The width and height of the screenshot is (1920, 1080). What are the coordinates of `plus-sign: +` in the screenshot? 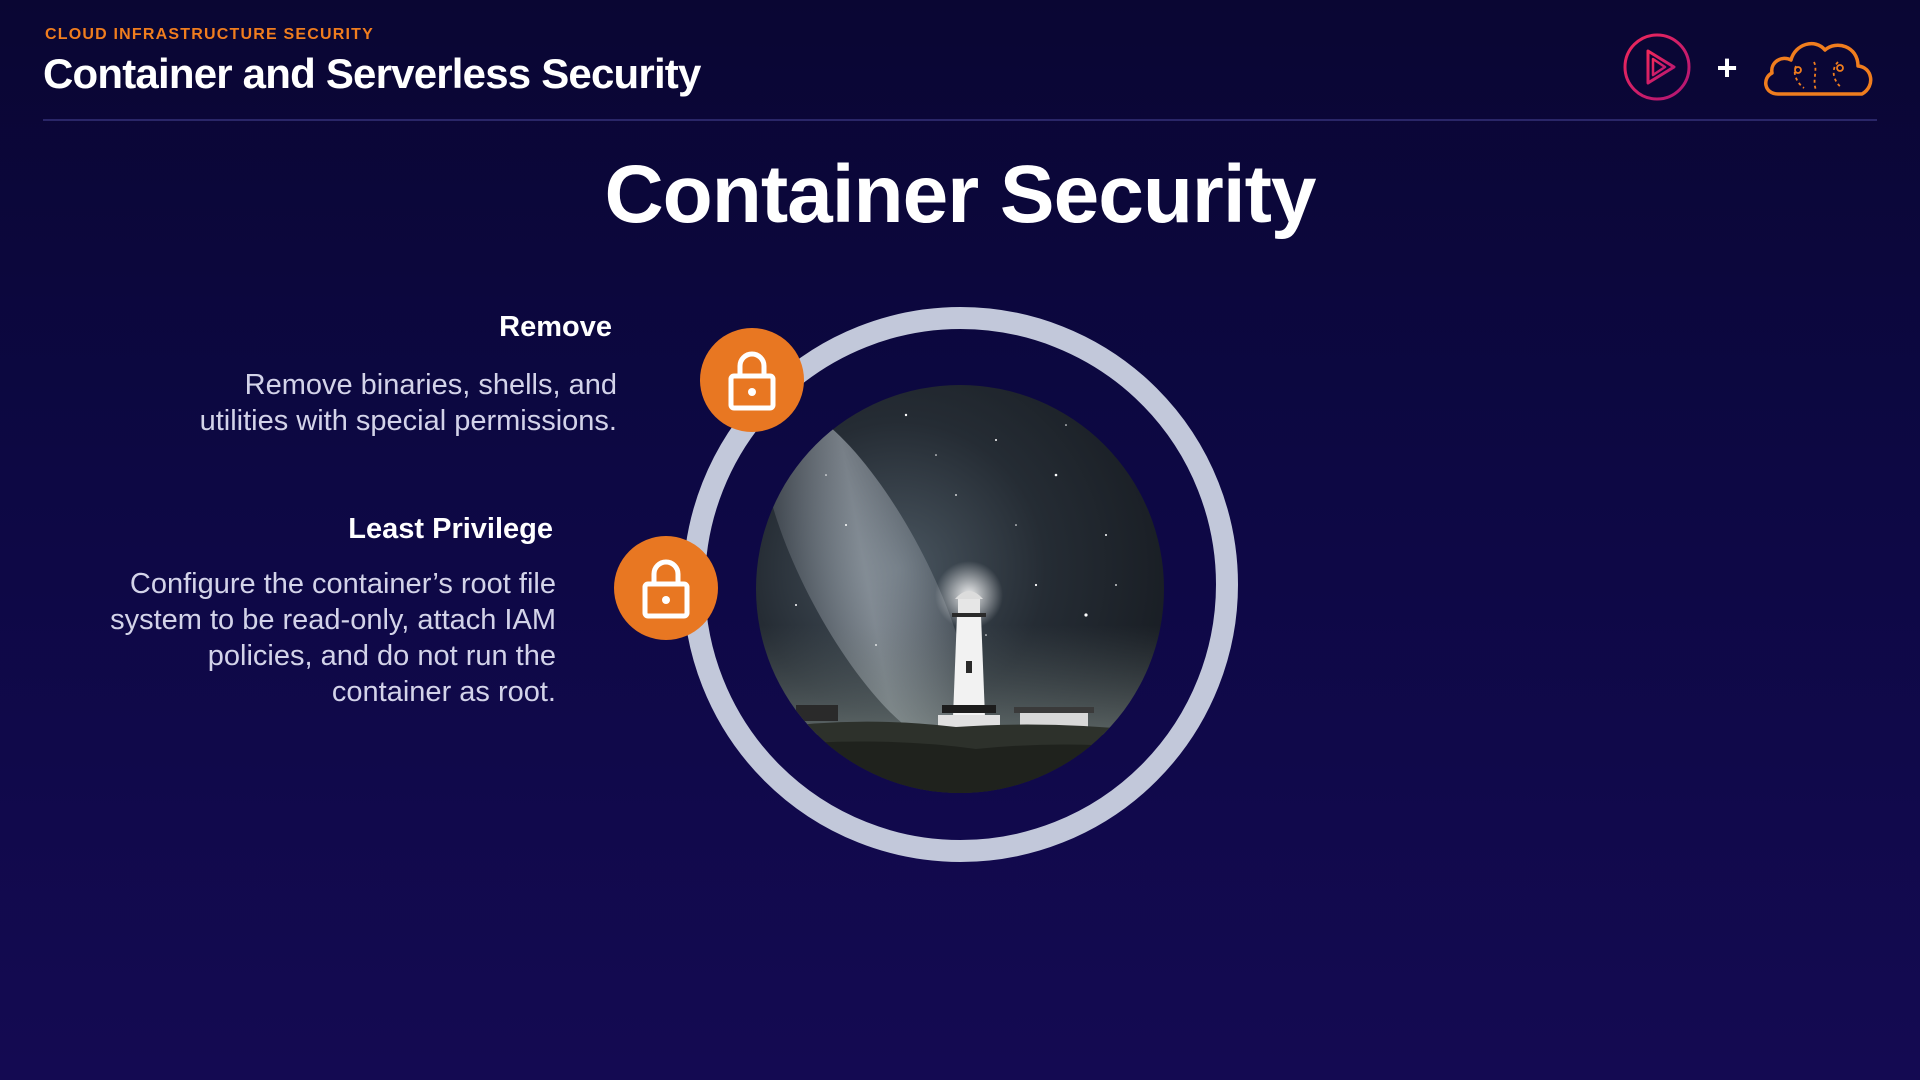 It's located at (1727, 67).